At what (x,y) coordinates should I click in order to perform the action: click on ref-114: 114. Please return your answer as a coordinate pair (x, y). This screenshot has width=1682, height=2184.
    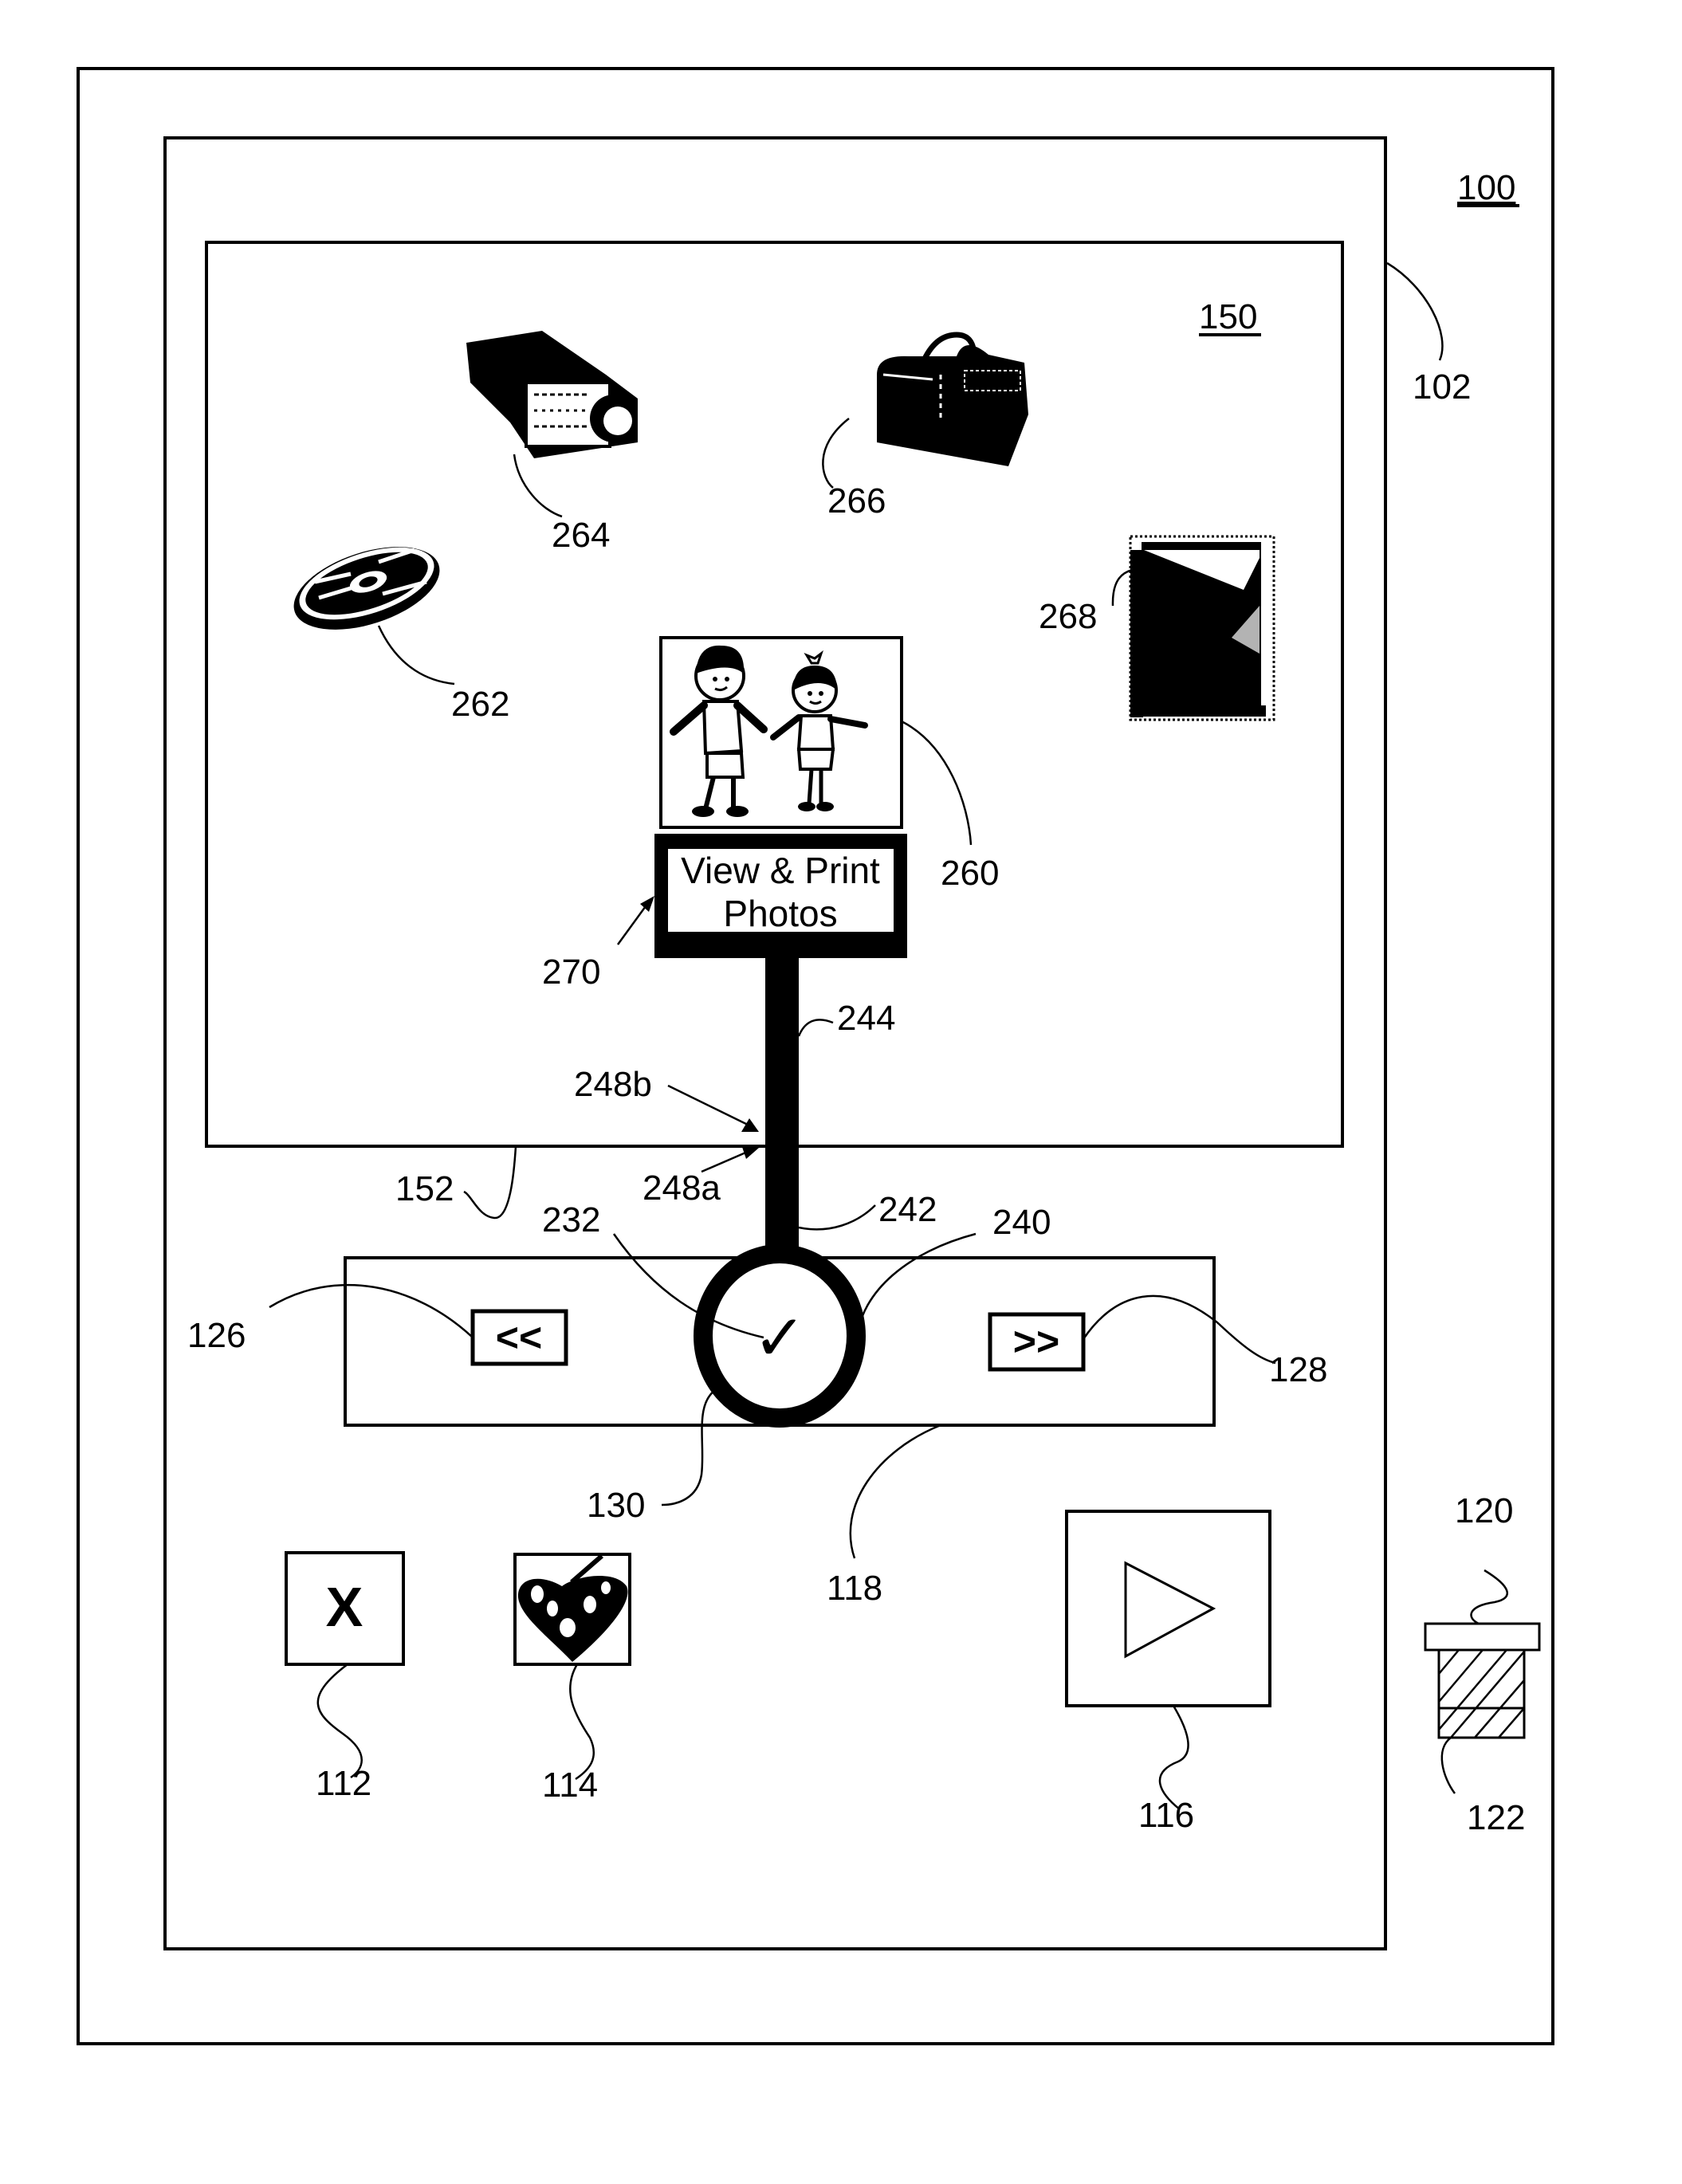
    Looking at the image, I should click on (570, 1785).